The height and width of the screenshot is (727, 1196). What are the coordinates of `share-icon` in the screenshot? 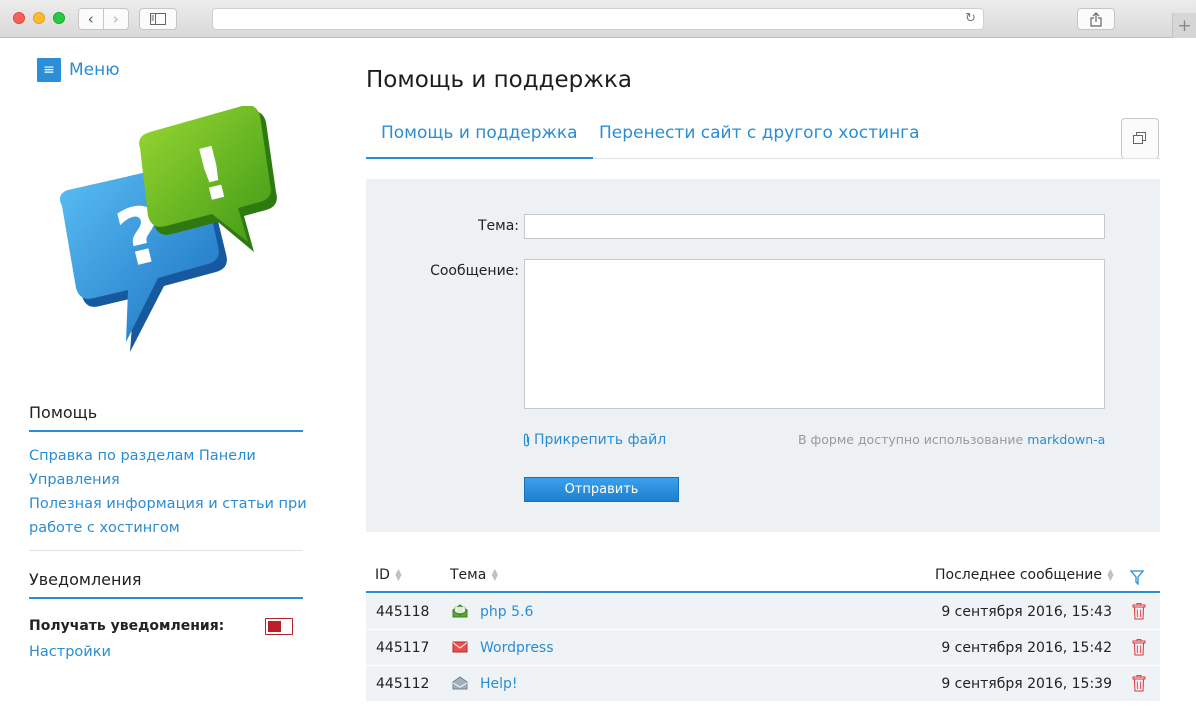 It's located at (1096, 19).